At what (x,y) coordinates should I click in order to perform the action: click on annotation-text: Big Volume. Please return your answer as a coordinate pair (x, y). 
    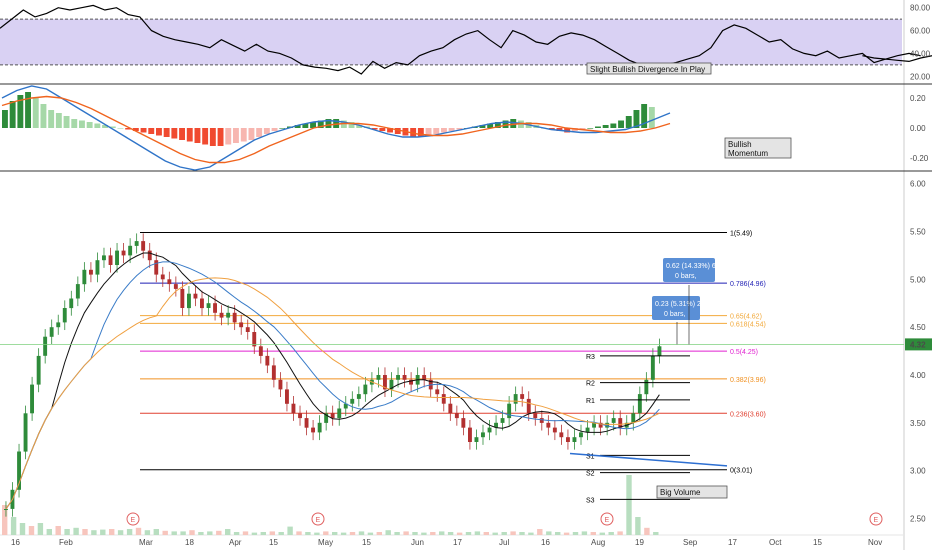
    Looking at the image, I should click on (680, 492).